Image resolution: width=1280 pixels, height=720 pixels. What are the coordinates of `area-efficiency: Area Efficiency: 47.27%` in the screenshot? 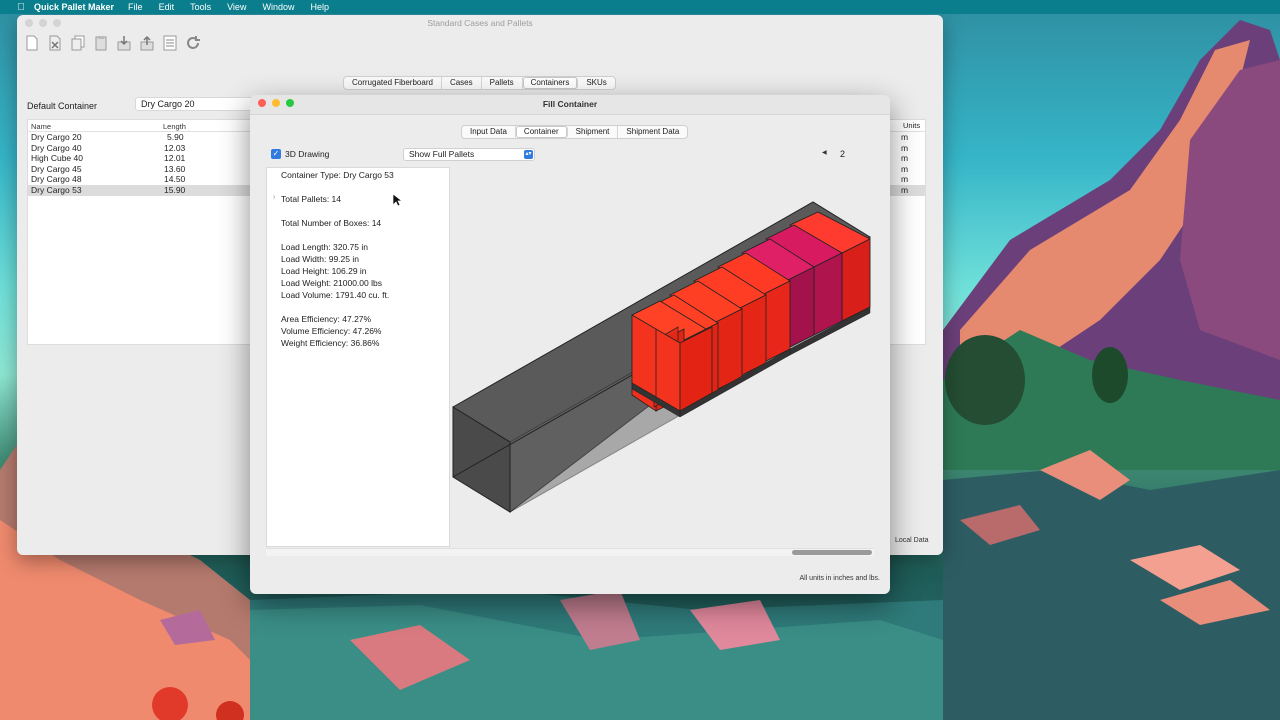 It's located at (326, 319).